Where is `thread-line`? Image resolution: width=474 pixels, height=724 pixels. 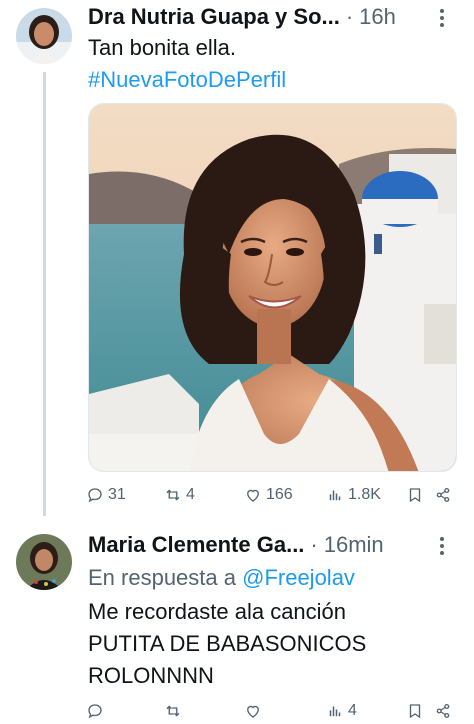
thread-line is located at coordinates (44, 294).